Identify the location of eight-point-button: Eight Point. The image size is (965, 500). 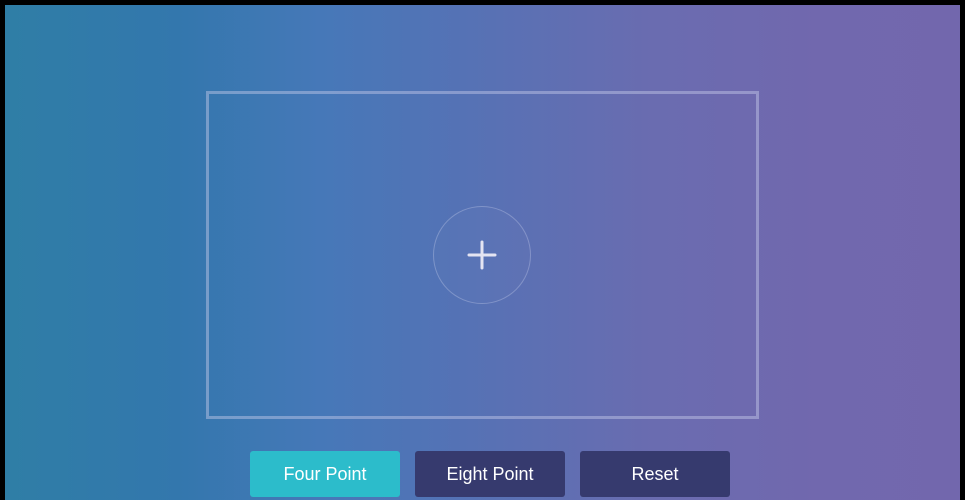
(490, 474).